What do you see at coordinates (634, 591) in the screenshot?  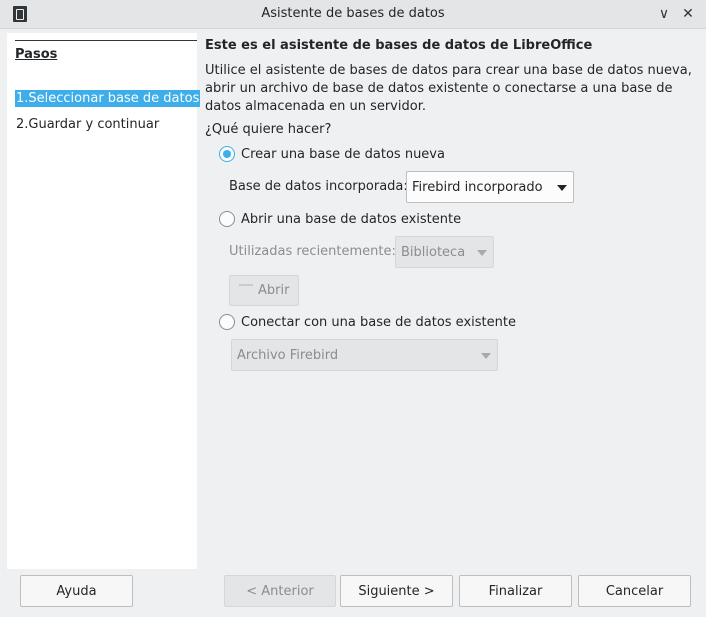 I see `cancel-button: Cancelar` at bounding box center [634, 591].